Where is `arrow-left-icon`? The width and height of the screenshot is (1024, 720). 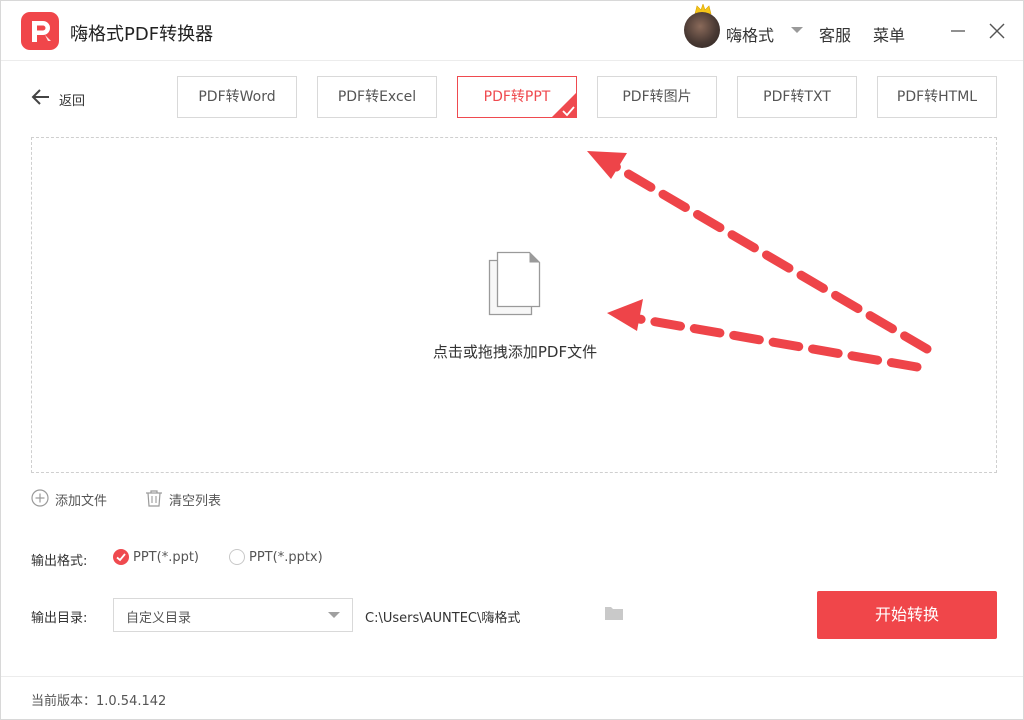
arrow-left-icon is located at coordinates (40, 97).